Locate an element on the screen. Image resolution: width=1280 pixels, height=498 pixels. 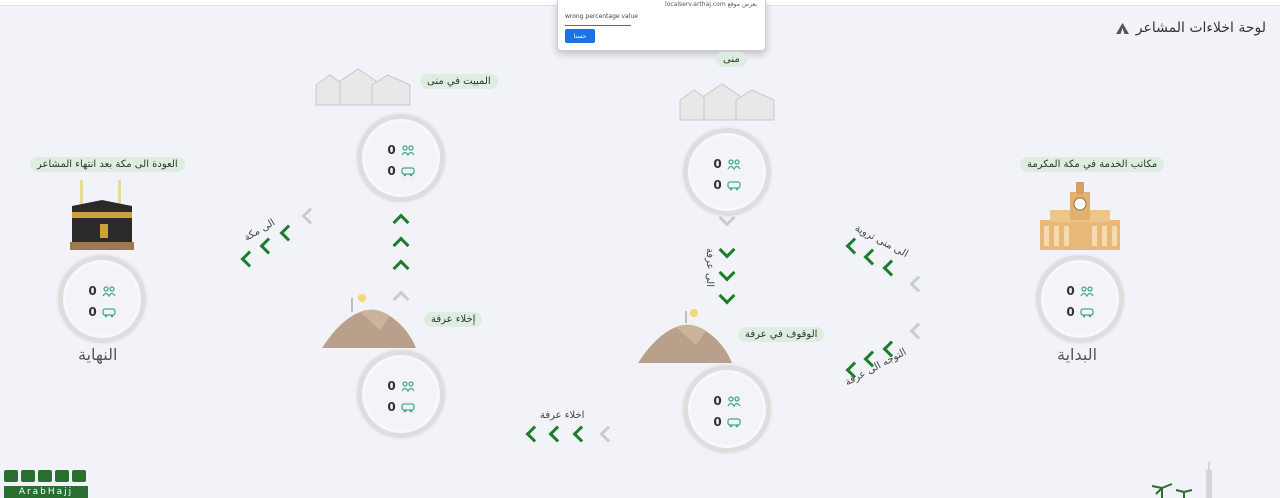
social-links is located at coordinates (45, 476).